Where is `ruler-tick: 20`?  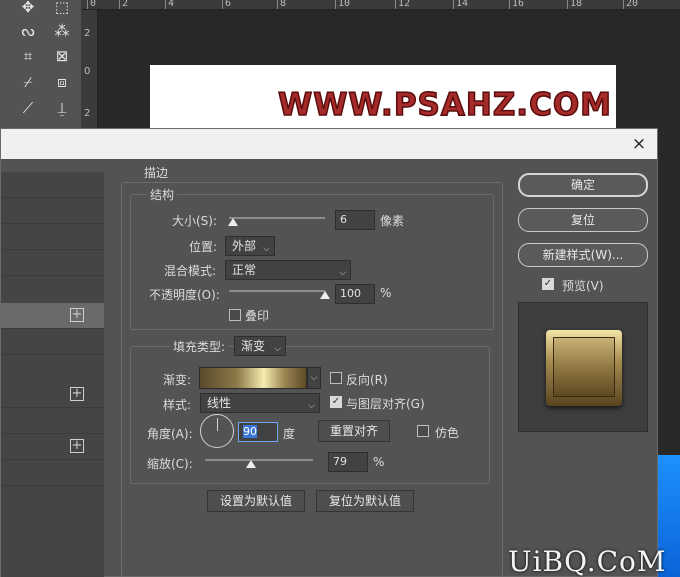
ruler-tick: 20 is located at coordinates (630, 4).